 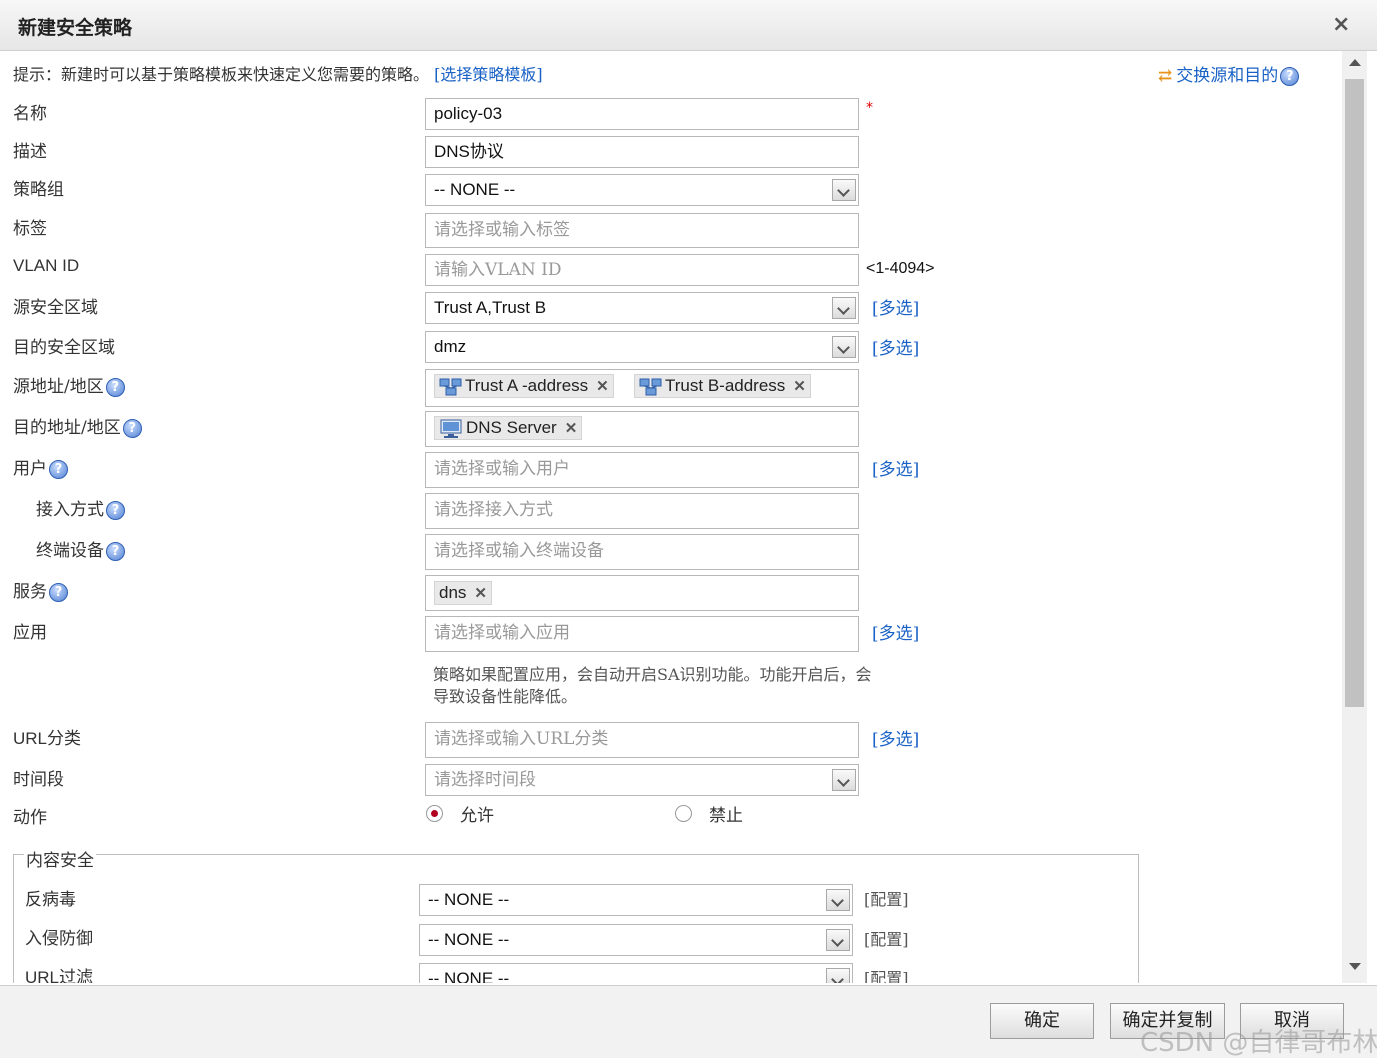 I want to click on antivirus-config-link: [配置], so click(x=886, y=898).